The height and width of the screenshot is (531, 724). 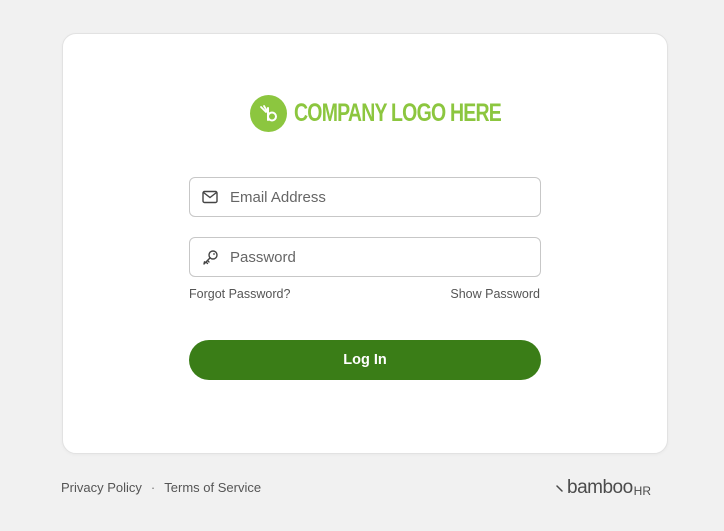 What do you see at coordinates (495, 294) in the screenshot?
I see `show-password-link: Show Password` at bounding box center [495, 294].